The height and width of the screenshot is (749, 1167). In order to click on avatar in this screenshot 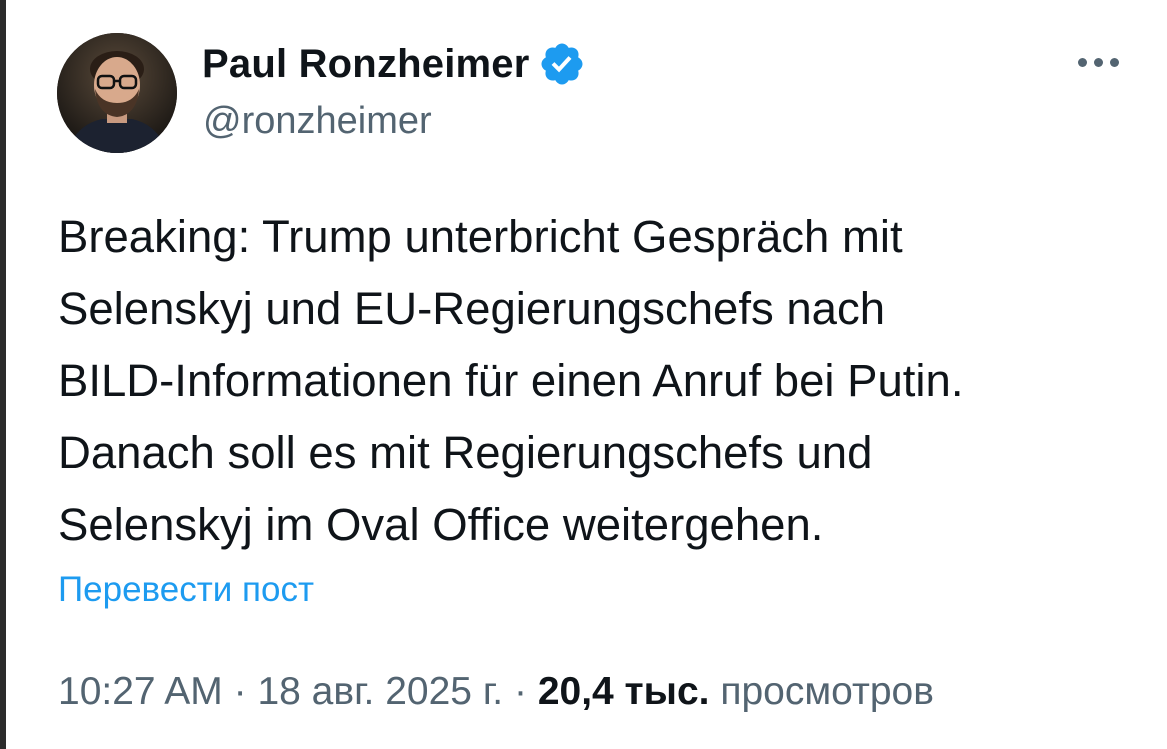, I will do `click(117, 93)`.